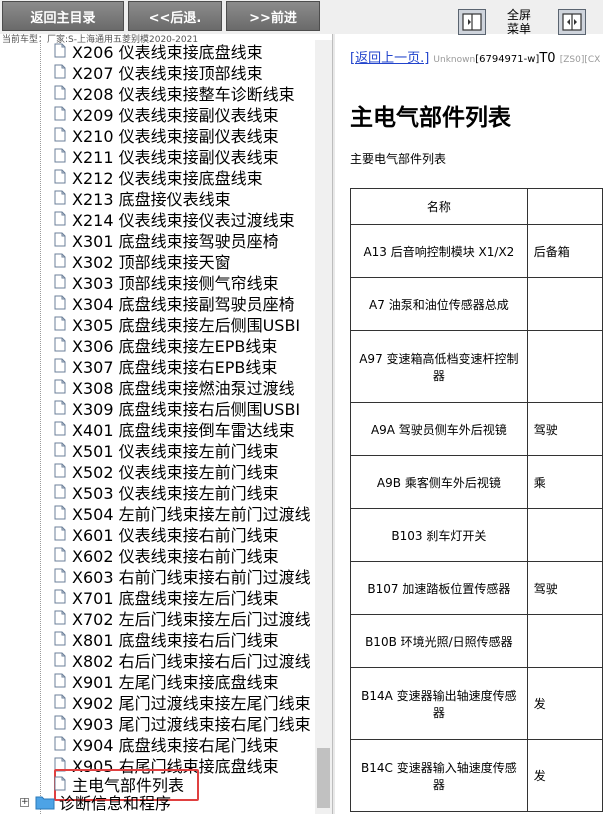  What do you see at coordinates (182, 618) in the screenshot?
I see `tree-item: X702 左后门线束接左后门过渡线` at bounding box center [182, 618].